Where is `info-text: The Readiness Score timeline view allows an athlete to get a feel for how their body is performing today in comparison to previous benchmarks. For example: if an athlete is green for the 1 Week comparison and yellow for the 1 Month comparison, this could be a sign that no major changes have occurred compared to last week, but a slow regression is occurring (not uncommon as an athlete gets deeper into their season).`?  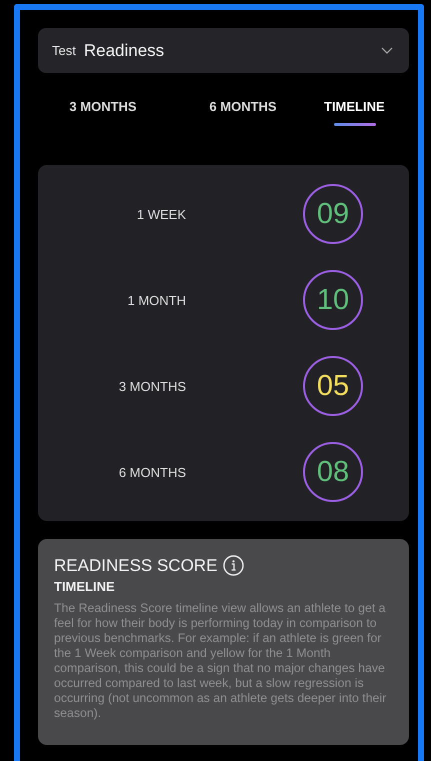
info-text: The Readiness Score timeline view allows an athlete to get a feel for how their body is performing today in comparison to previous benchmarks. For example: if an athlete is green for the 1 Week comparison and yellow for the 1 Month comparison, this could be a sign that no major changes have occurred compared to last week, but a slow regression is occurring (not uncommon as an athlete gets deeper into their season). is located at coordinates (221, 661).